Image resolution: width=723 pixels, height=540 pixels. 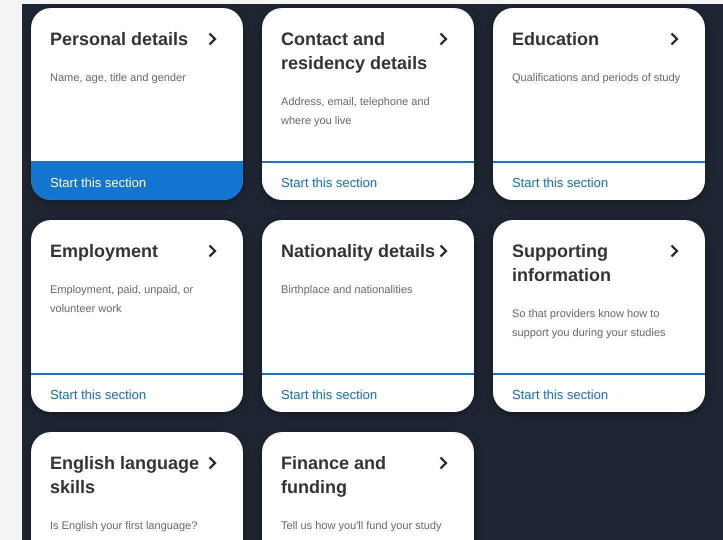 I want to click on card-title: English language skills, so click(x=125, y=475).